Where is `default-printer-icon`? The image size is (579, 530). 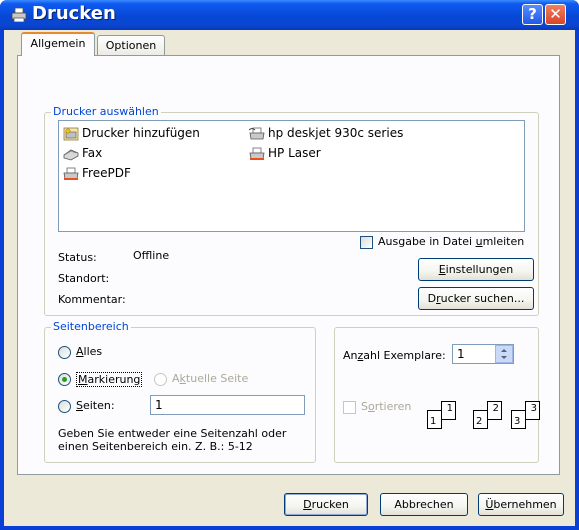 default-printer-icon is located at coordinates (257, 133).